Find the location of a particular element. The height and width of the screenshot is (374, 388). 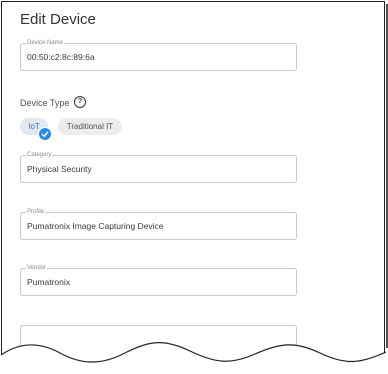

device-name-field: Device Name 00:50:c2:8c:89:6a is located at coordinates (158, 55).